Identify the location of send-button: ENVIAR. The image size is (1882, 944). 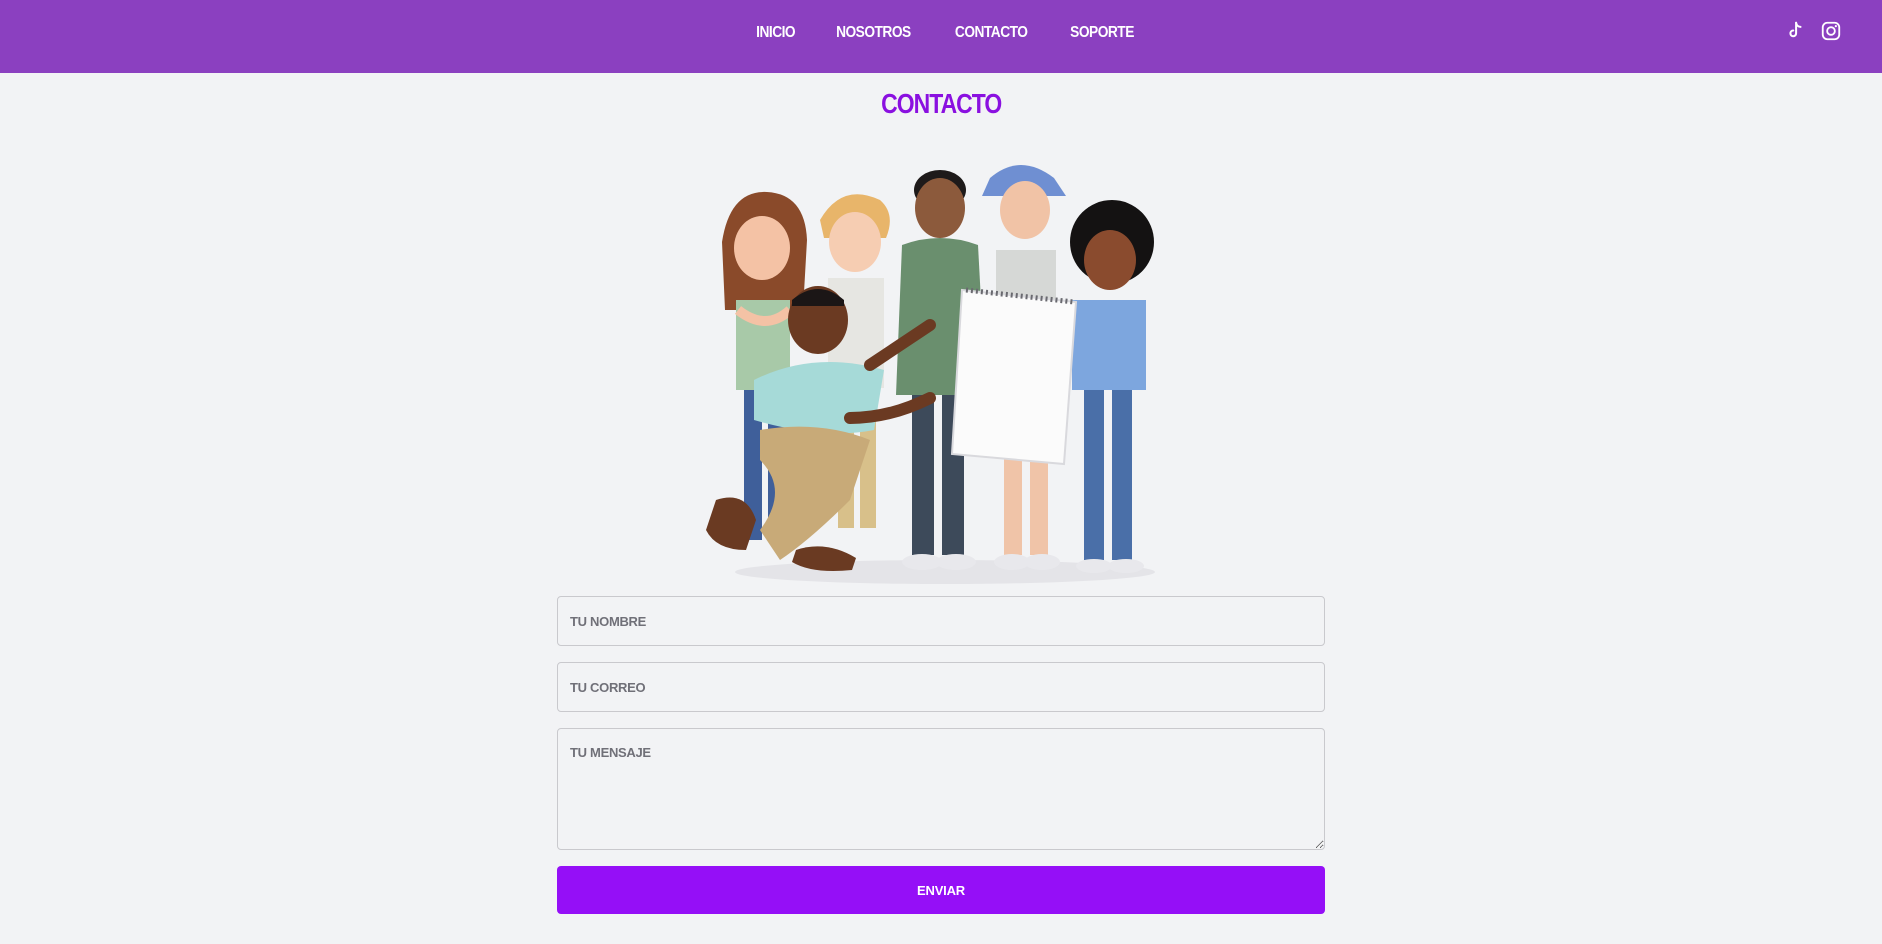
(941, 890).